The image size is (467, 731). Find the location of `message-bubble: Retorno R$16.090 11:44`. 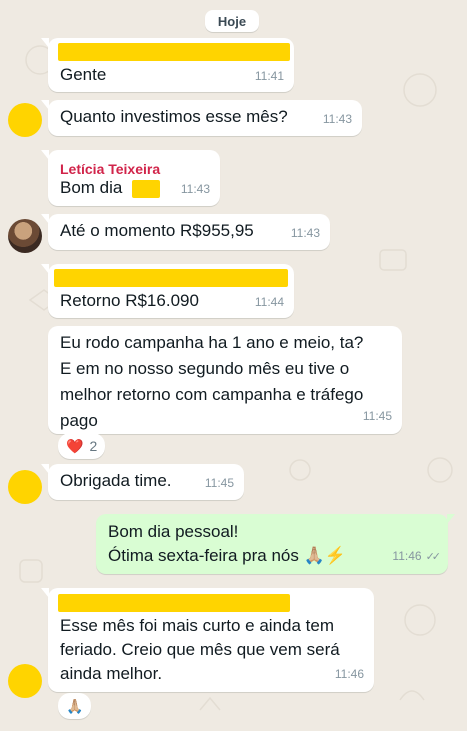

message-bubble: Retorno R$16.090 11:44 is located at coordinates (167, 291).